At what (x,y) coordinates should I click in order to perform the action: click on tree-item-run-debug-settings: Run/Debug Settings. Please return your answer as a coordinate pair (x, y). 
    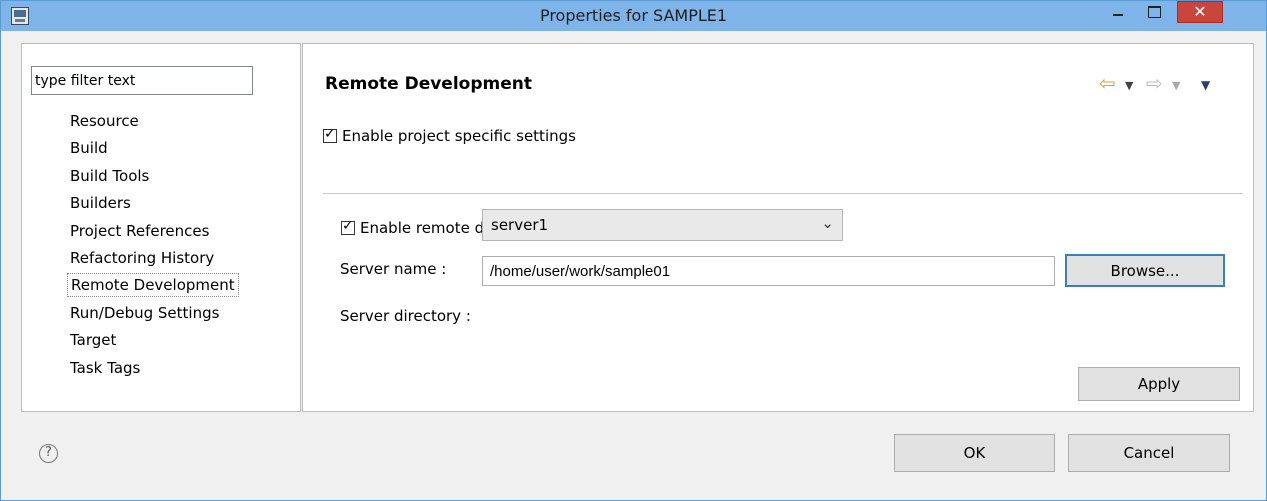
    Looking at the image, I should click on (177, 316).